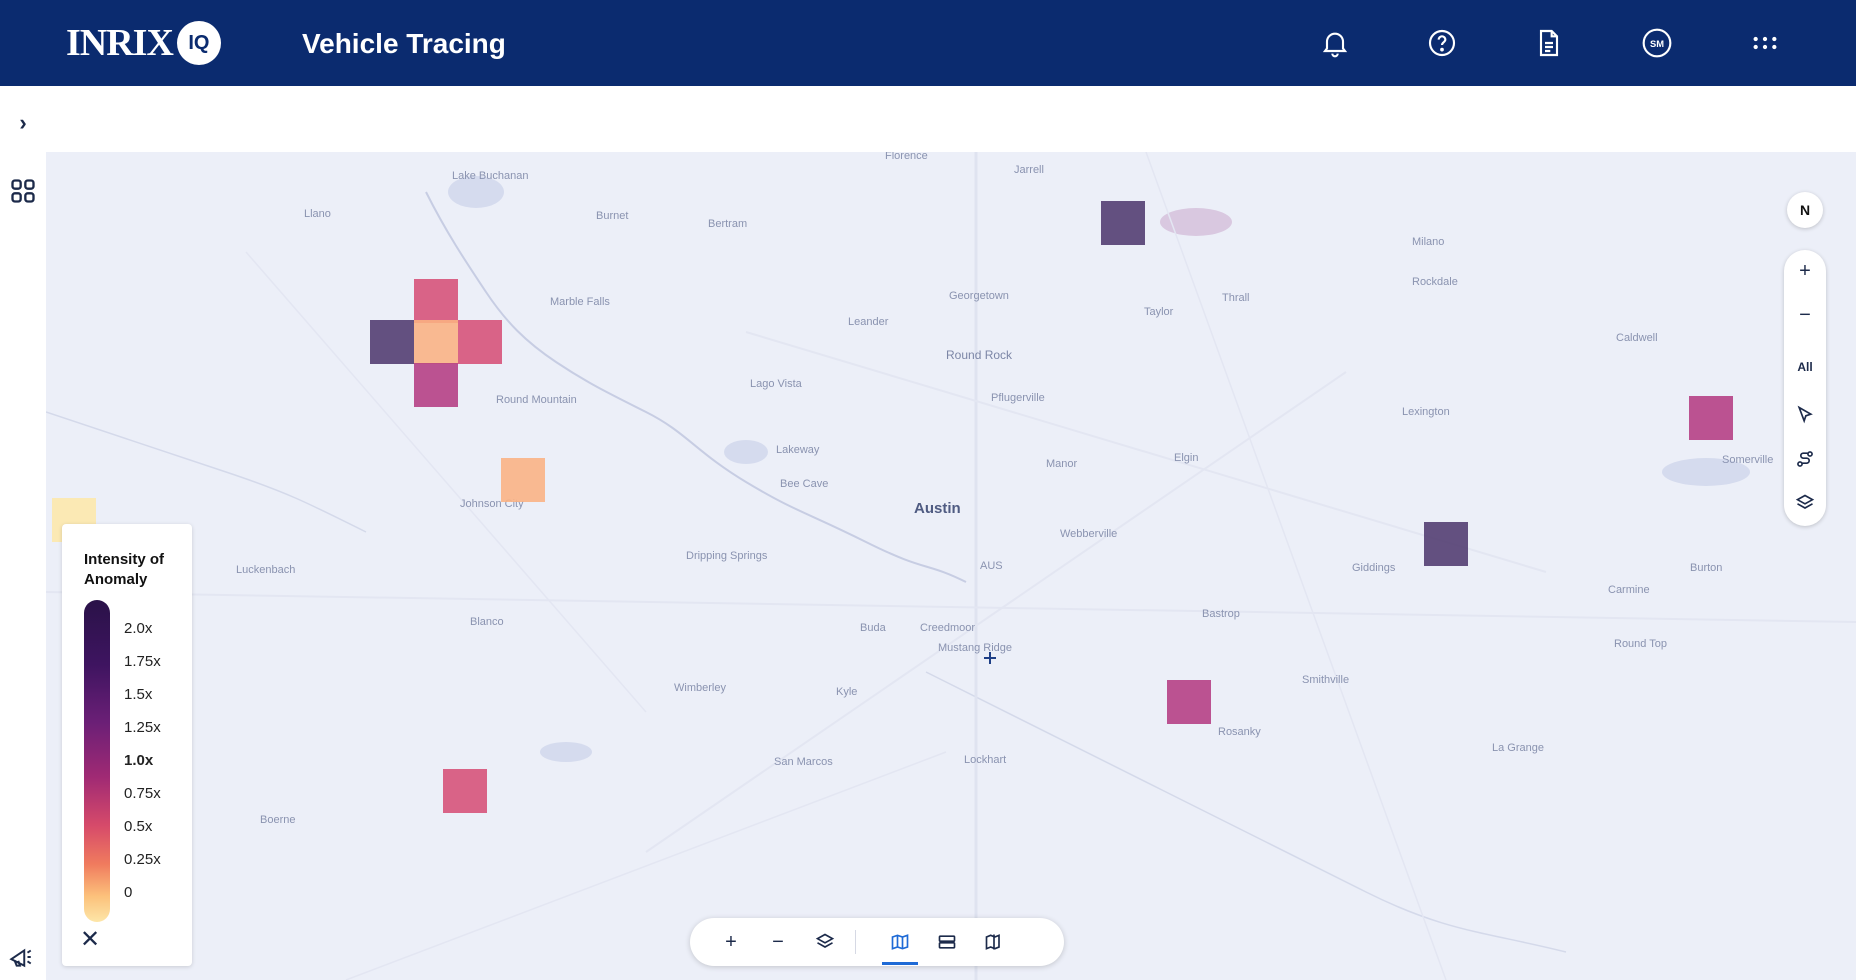  What do you see at coordinates (1426, 412) in the screenshot?
I see `place-label: Lexington` at bounding box center [1426, 412].